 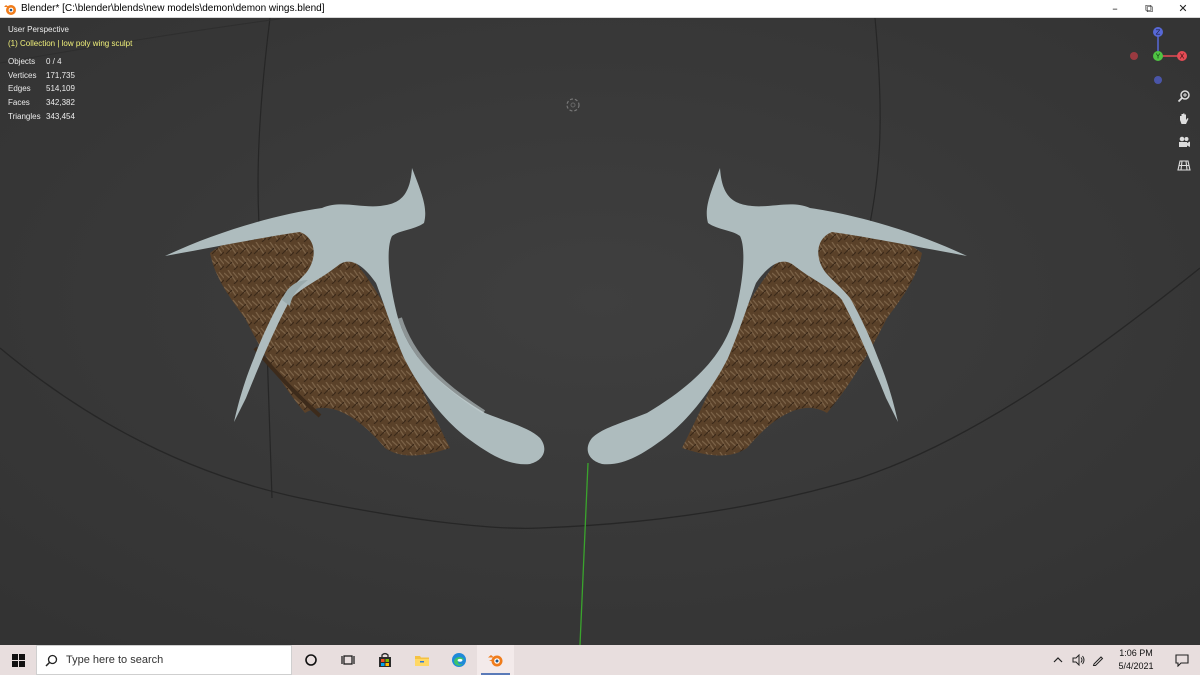 I want to click on minimize-button: –, so click(x=1115, y=8).